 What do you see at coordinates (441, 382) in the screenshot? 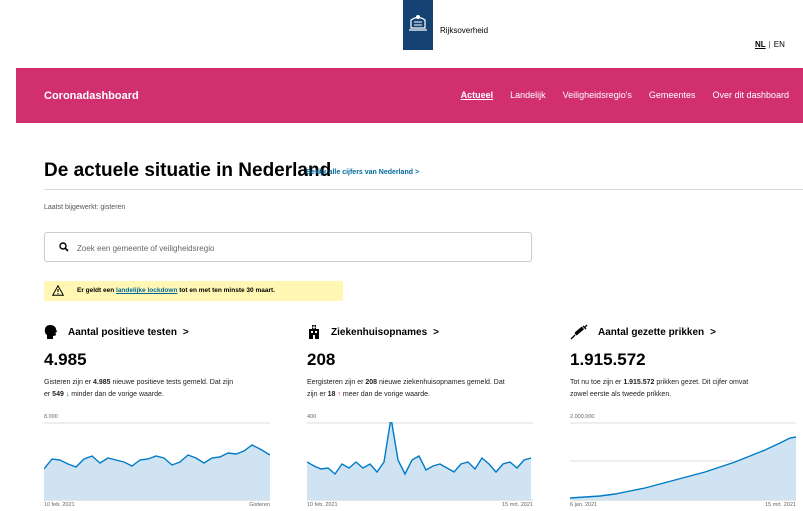
I see `desc-text: nieuwe ziekenhuisopnames gemeld. Dat` at bounding box center [441, 382].